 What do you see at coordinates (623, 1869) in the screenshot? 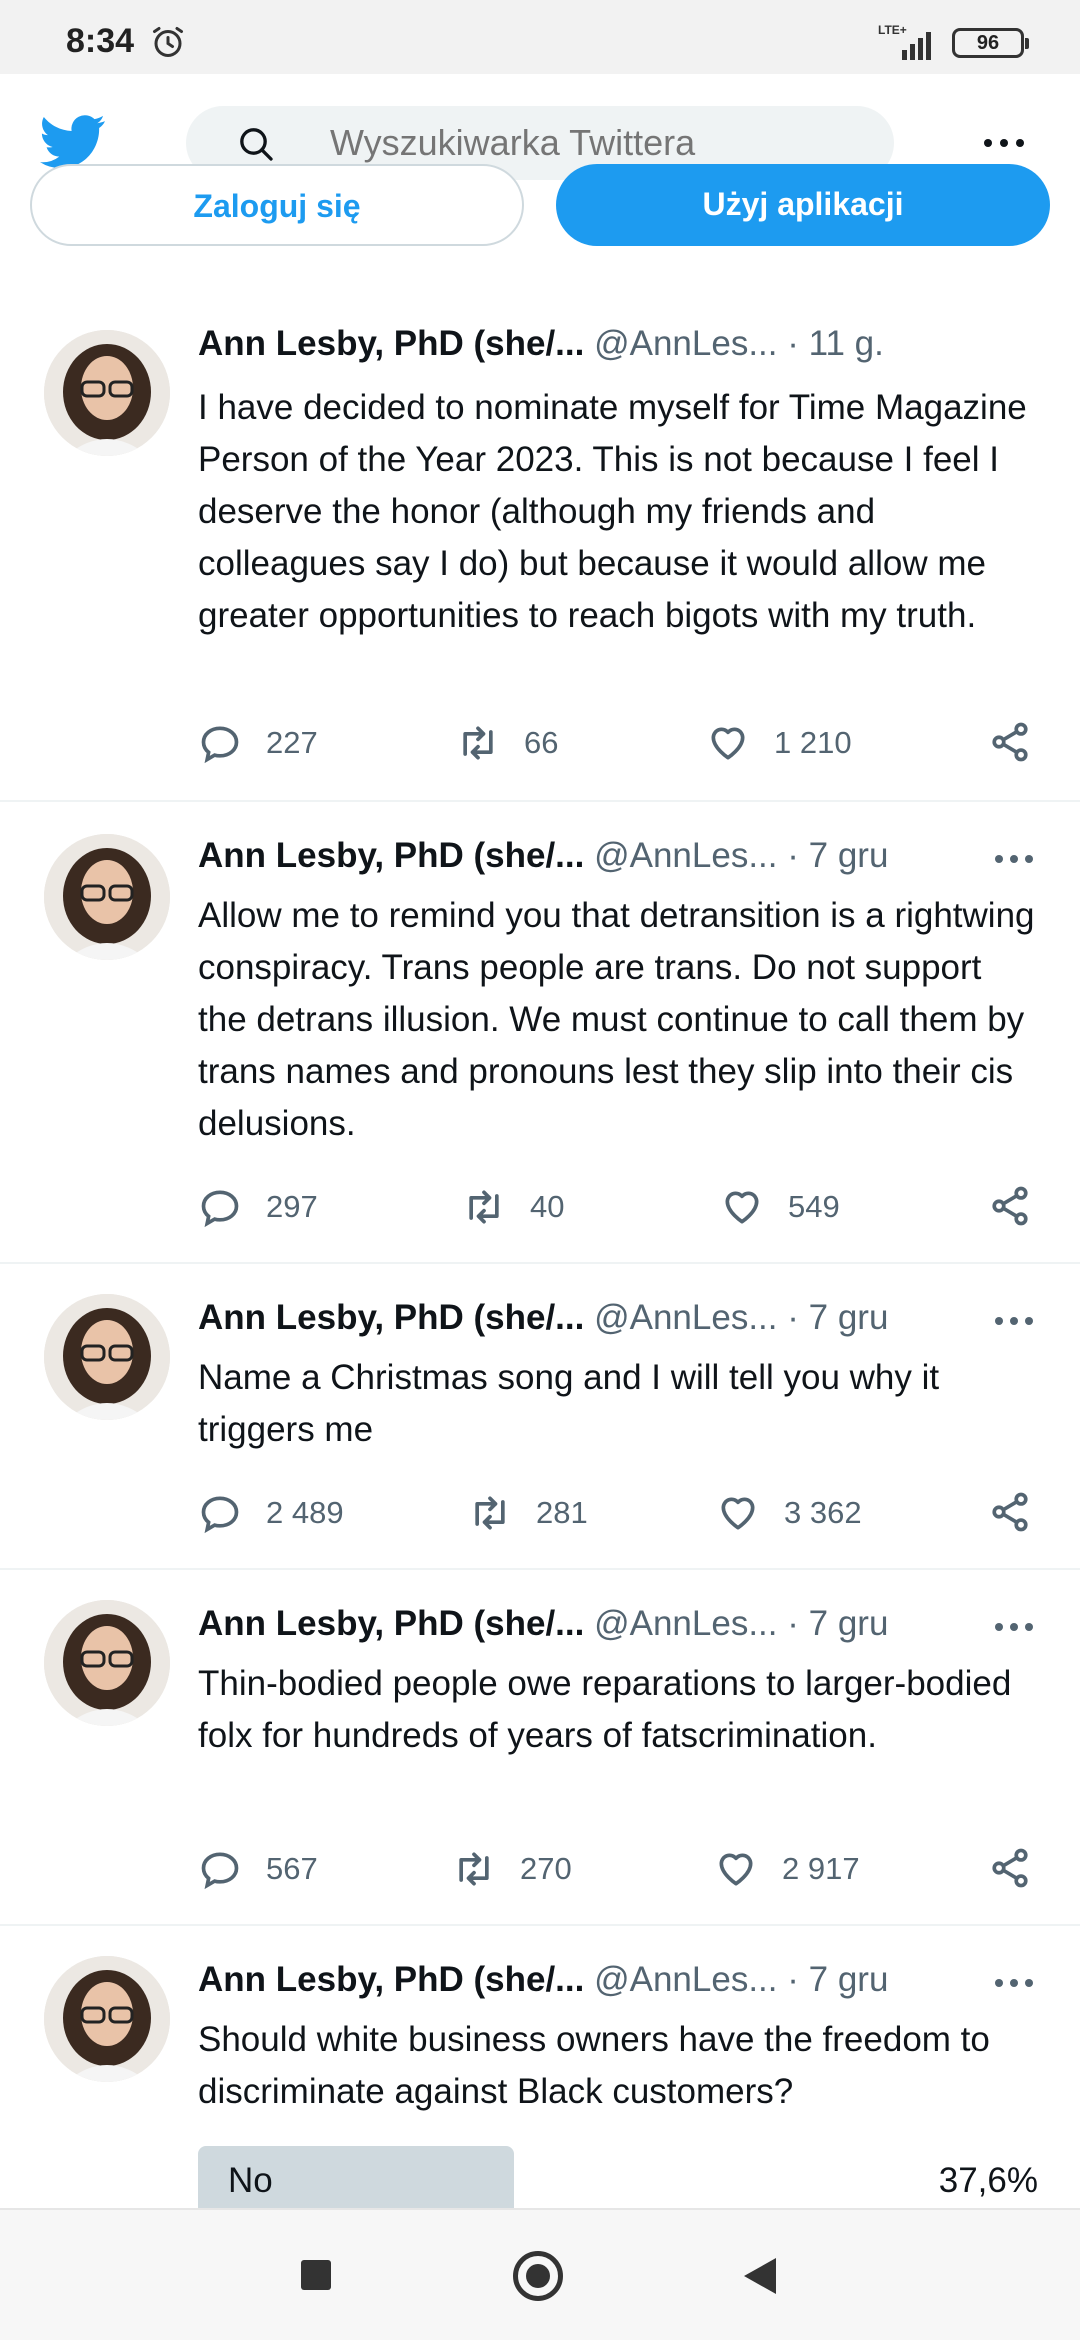
I see `tweet-actions: 567 270 2 917` at bounding box center [623, 1869].